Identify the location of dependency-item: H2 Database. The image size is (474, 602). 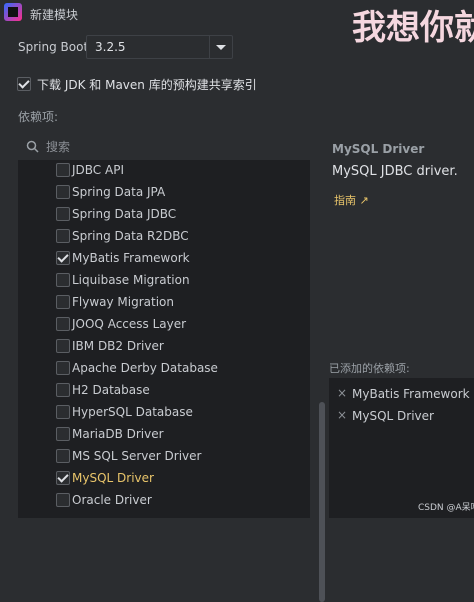
(158, 391).